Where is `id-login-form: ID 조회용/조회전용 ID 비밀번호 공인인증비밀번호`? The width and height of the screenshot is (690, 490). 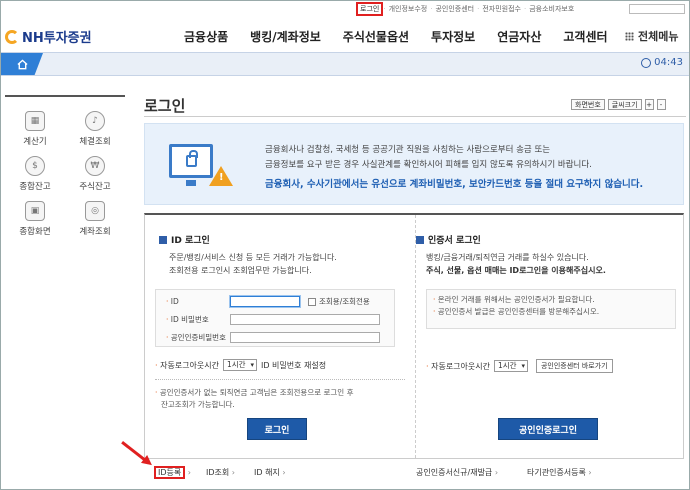 id-login-form: ID 조회용/조회전용 ID 비밀번호 공인인증비밀번호 is located at coordinates (275, 318).